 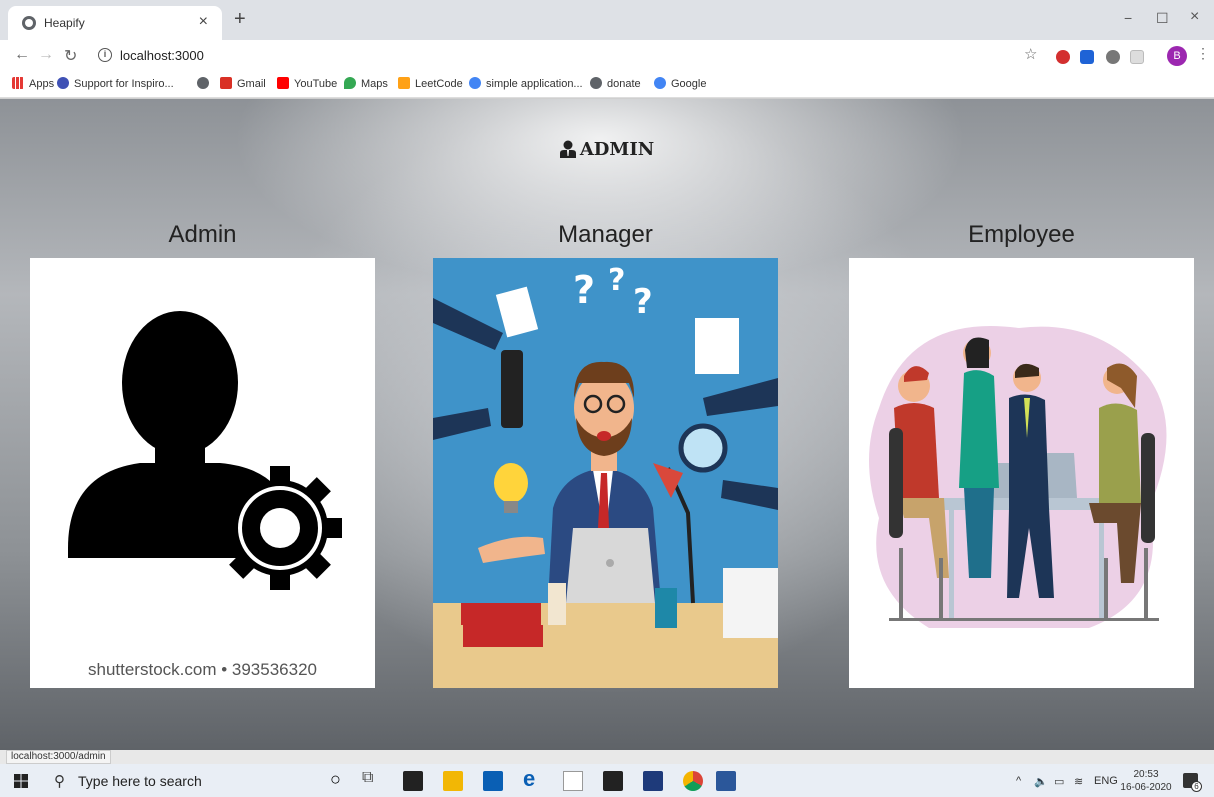 What do you see at coordinates (1196, 786) in the screenshot?
I see `notification-count: 6` at bounding box center [1196, 786].